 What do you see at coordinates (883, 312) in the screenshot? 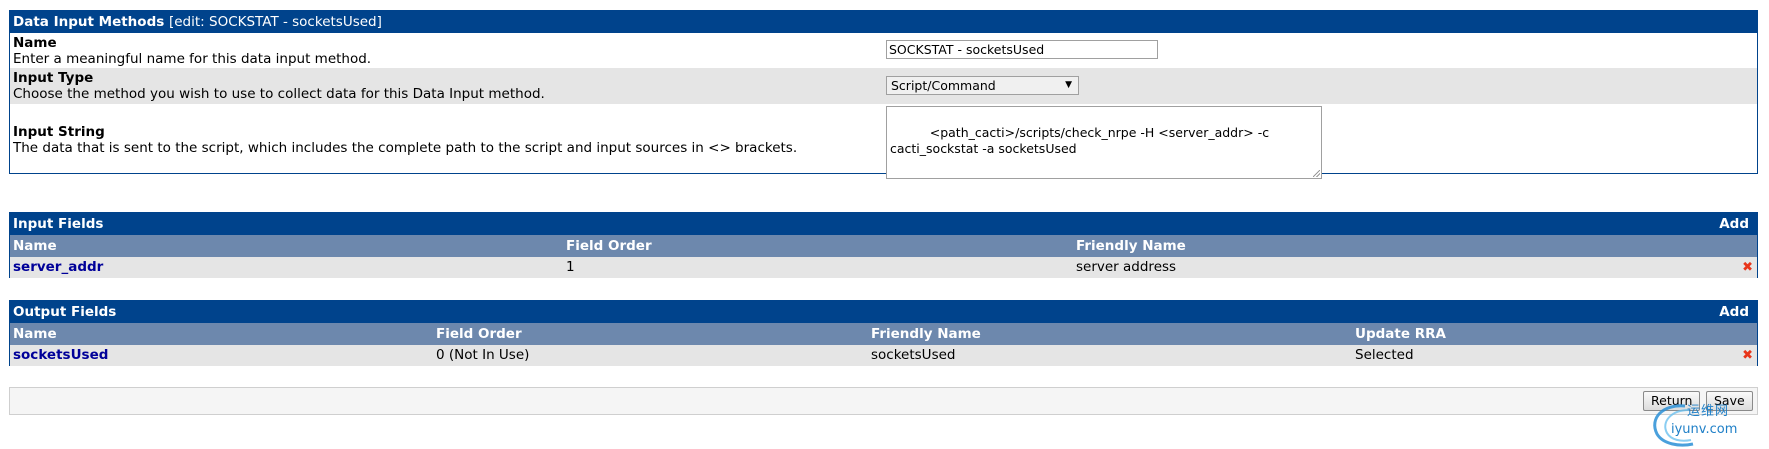
I see `output-fields-header: Output Fields Add` at bounding box center [883, 312].